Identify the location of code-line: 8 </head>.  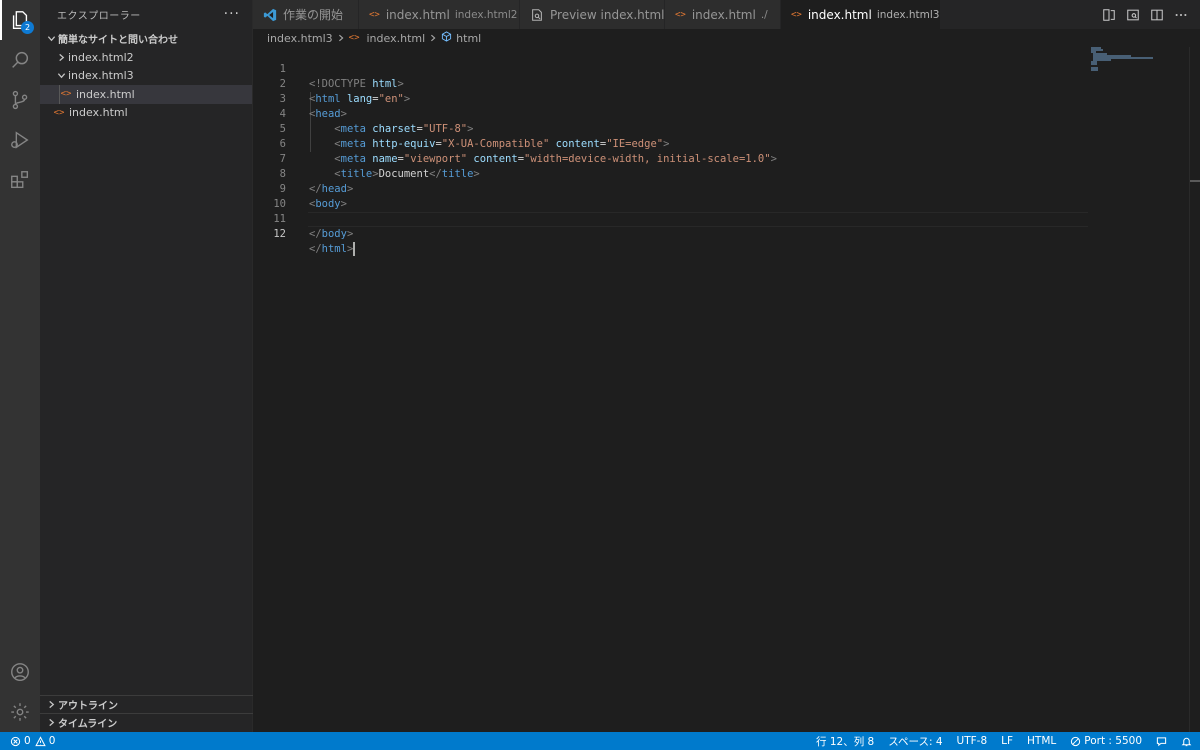
(670, 173).